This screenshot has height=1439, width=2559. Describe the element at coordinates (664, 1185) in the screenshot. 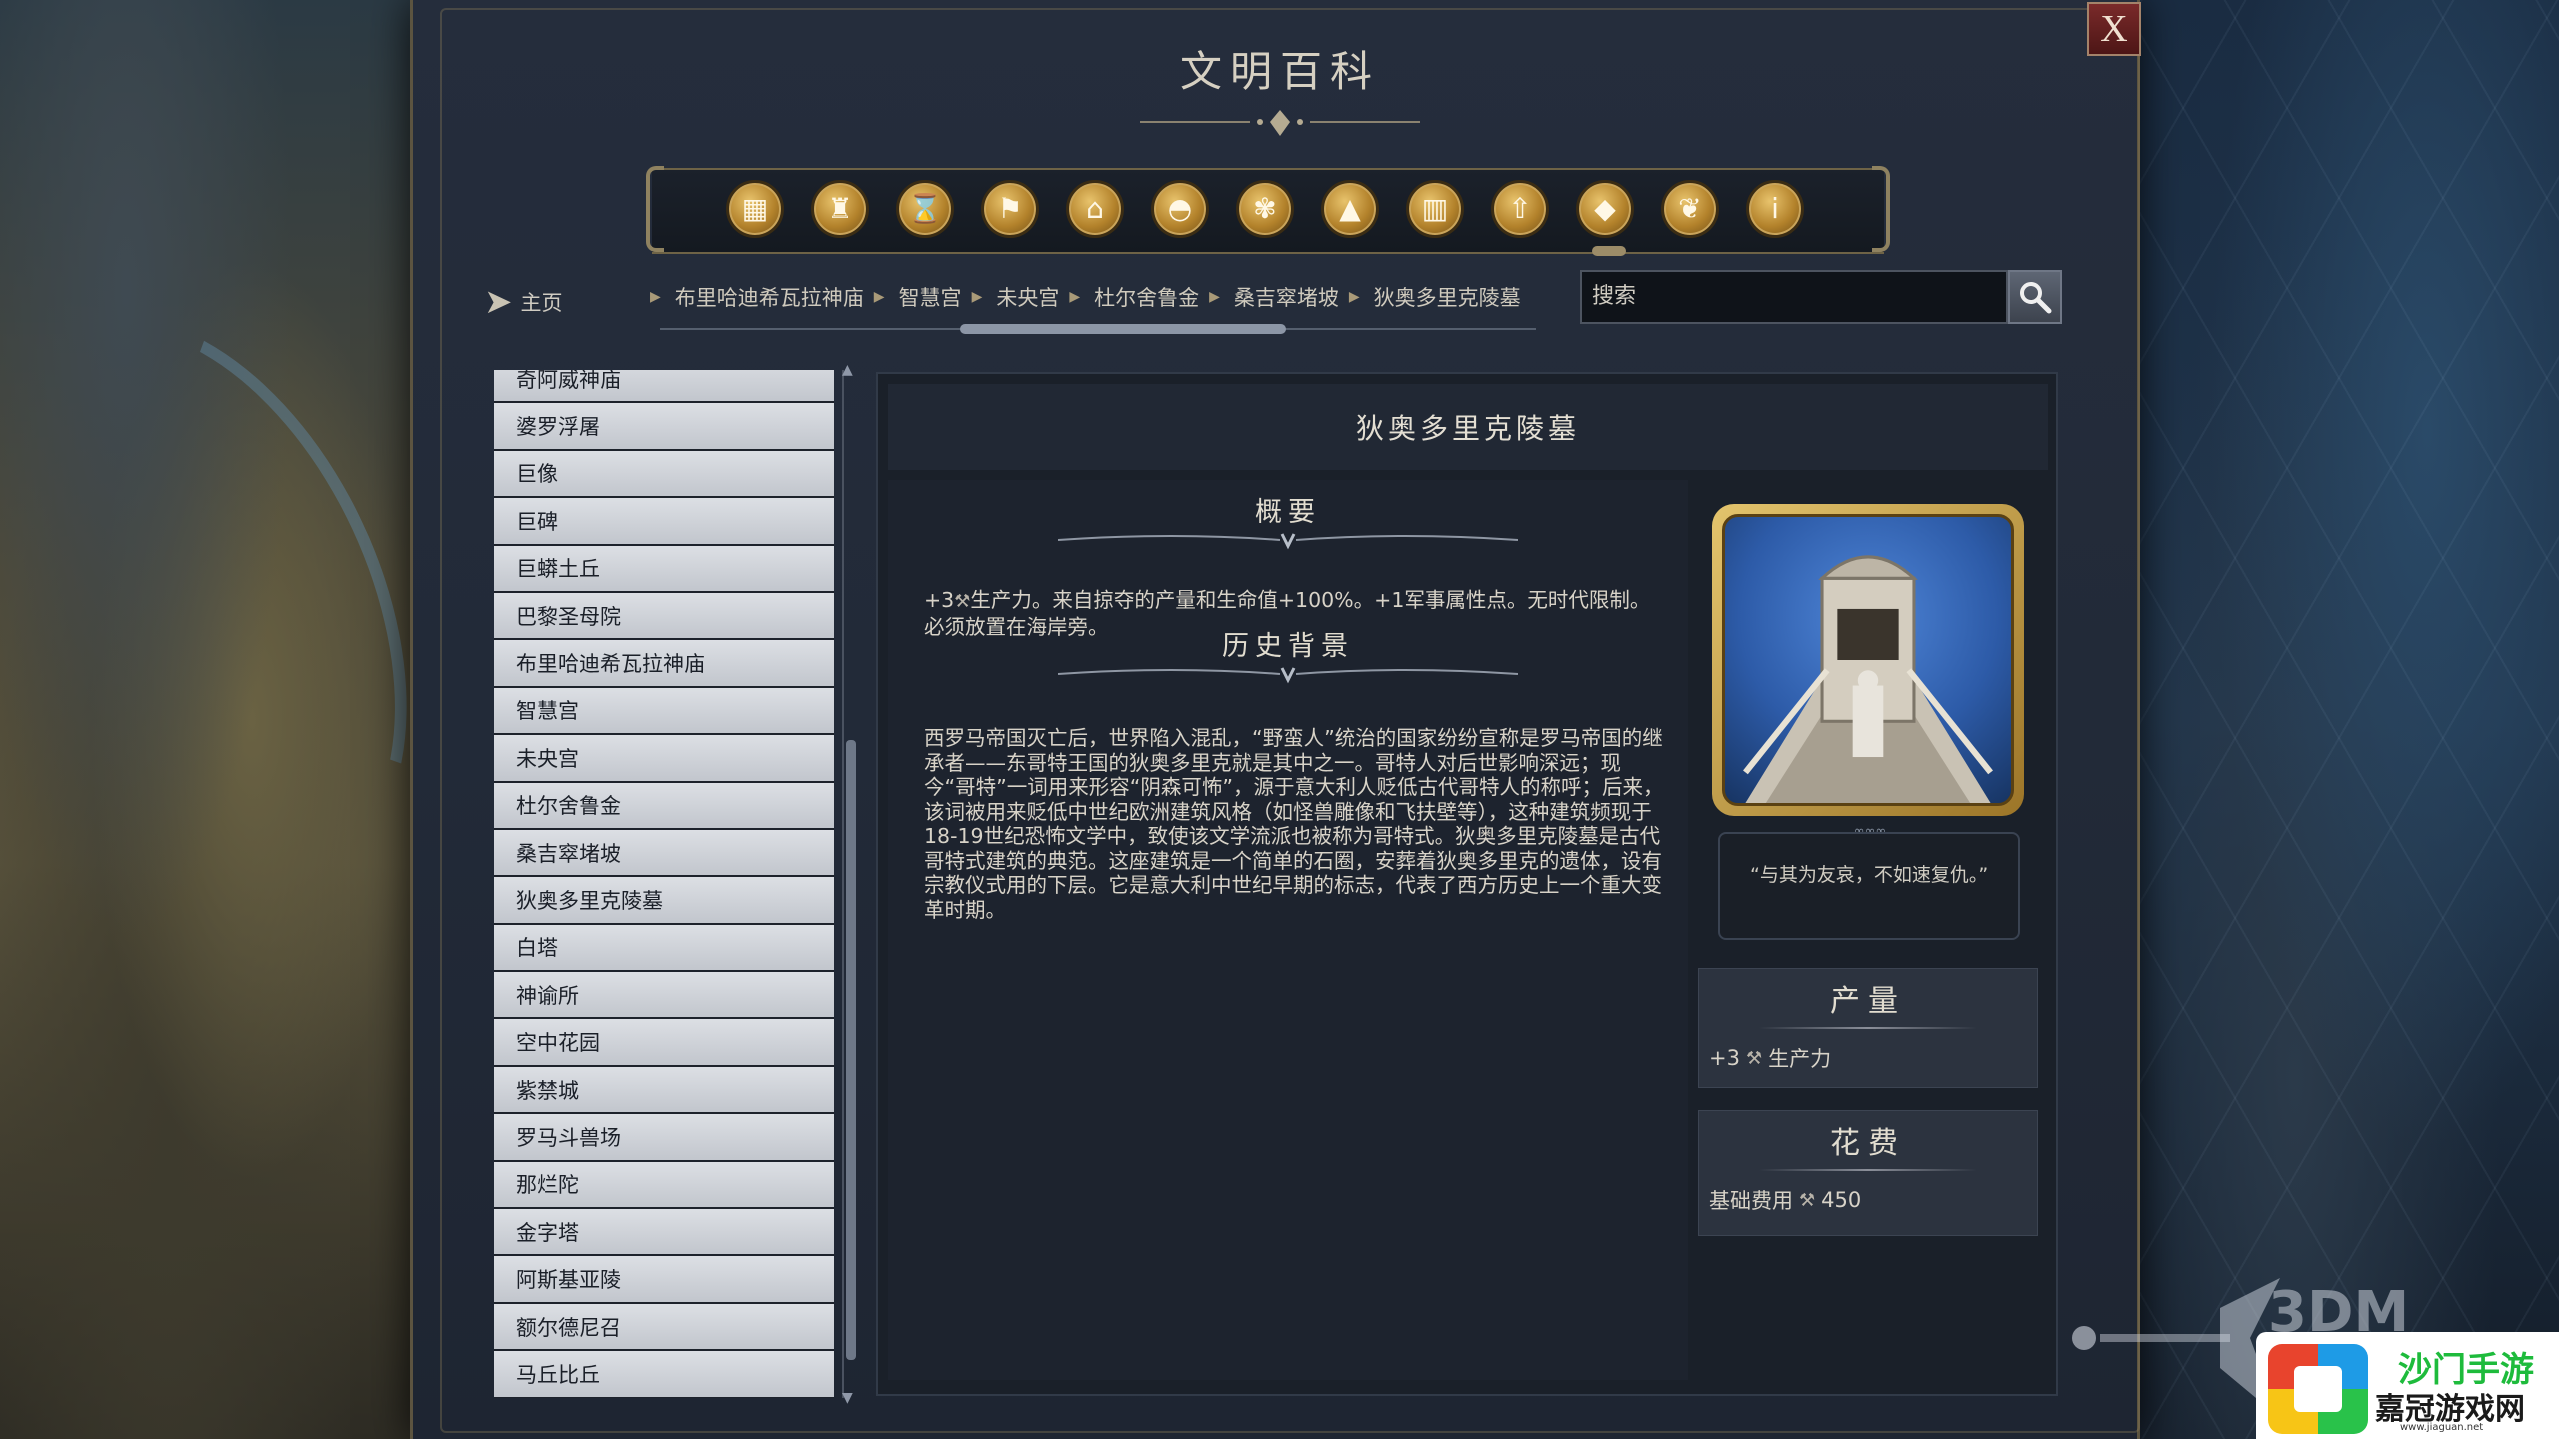

I see `list-item: 那烂陀` at that location.